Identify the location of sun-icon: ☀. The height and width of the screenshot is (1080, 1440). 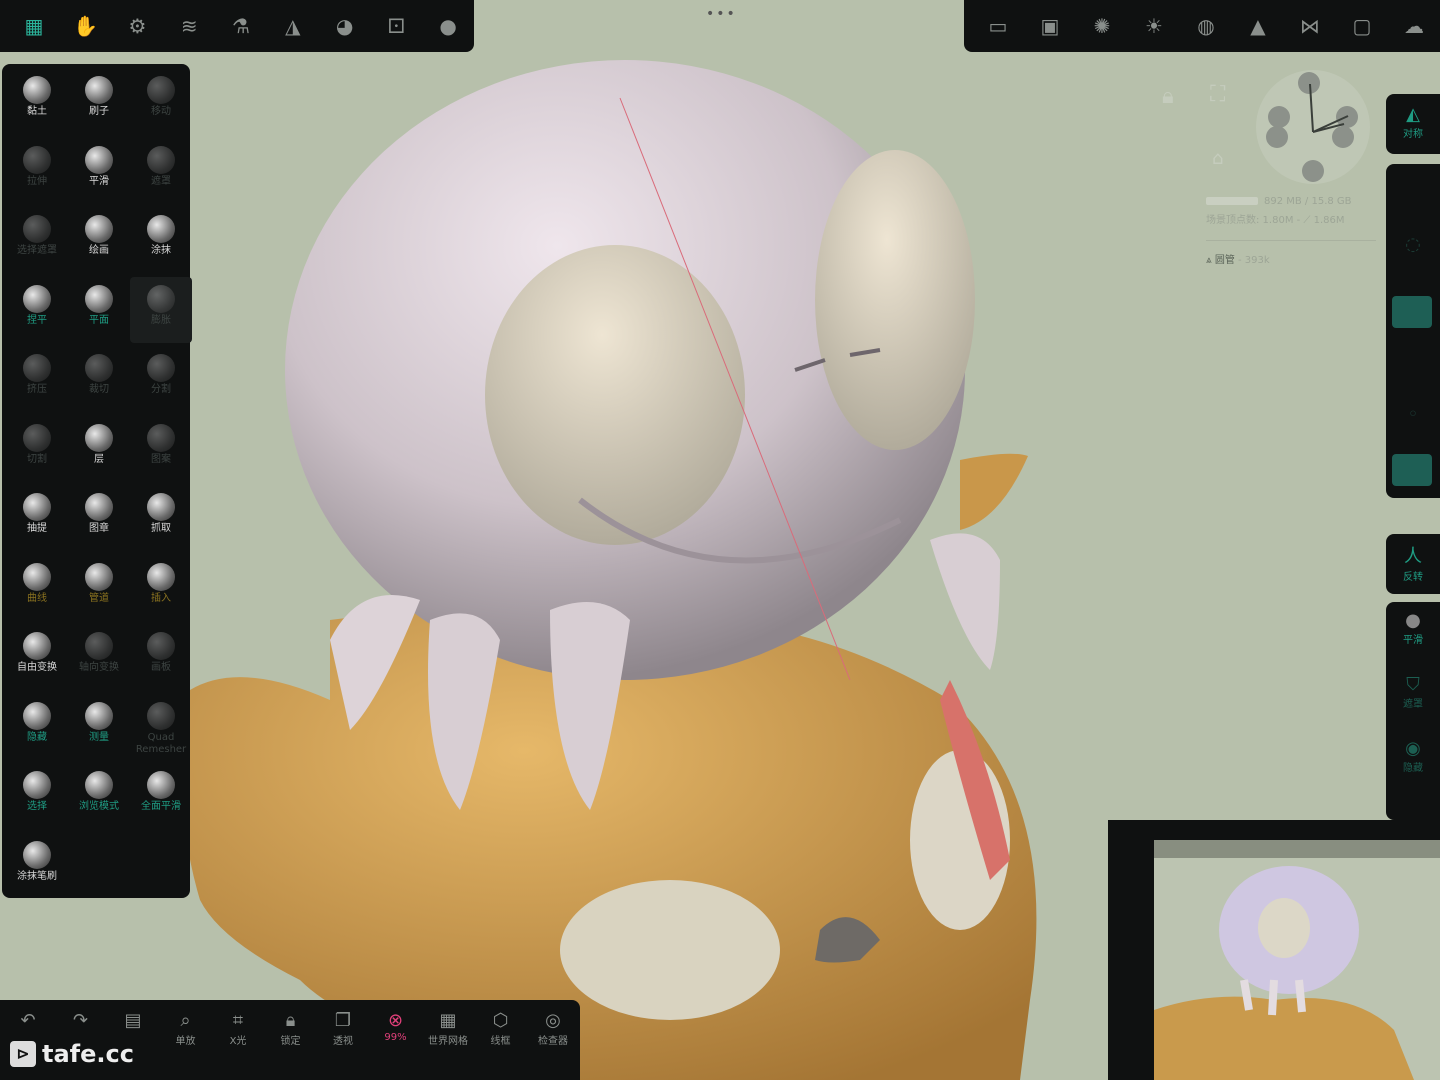
(1154, 26).